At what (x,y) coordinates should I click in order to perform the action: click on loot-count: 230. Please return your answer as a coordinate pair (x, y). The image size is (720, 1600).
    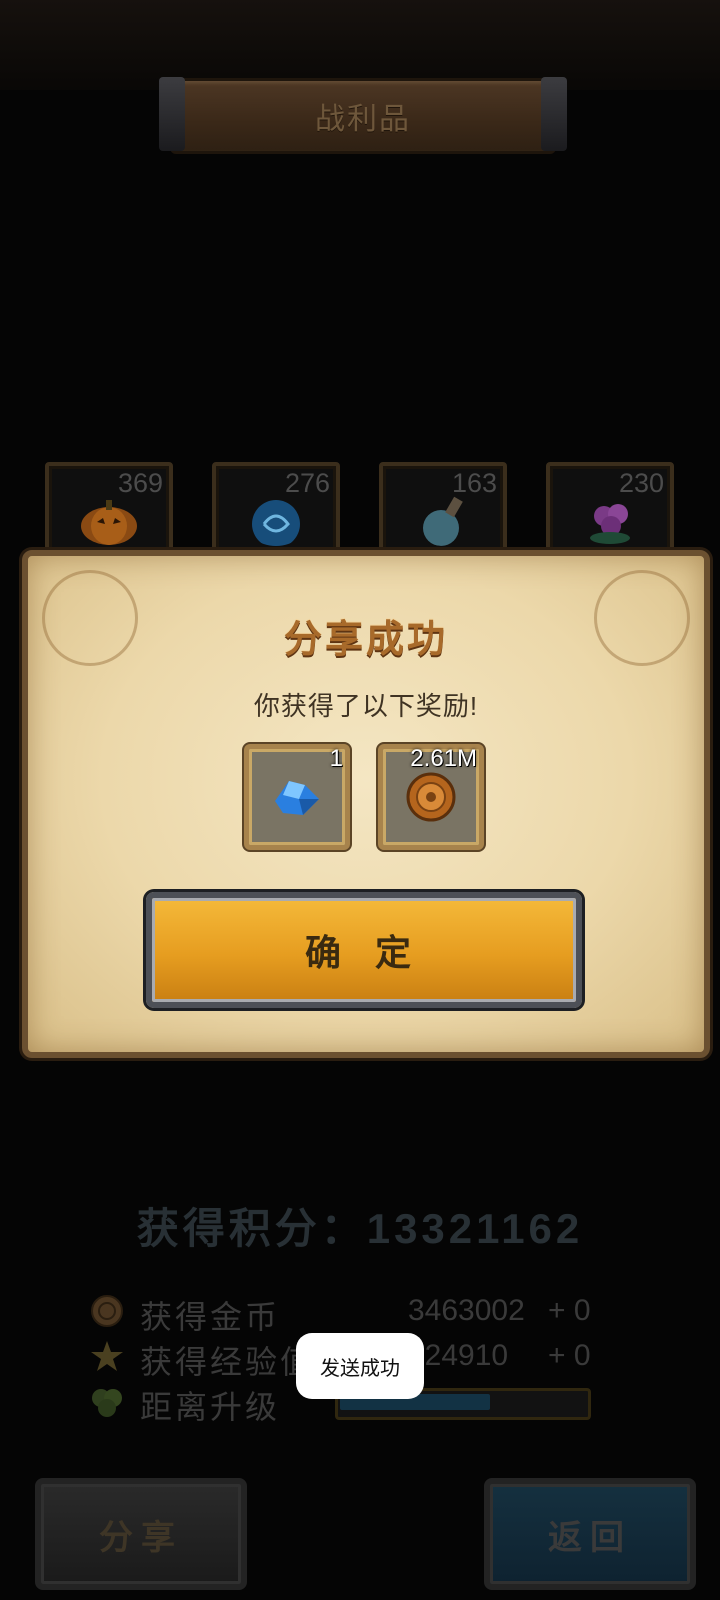
    Looking at the image, I should click on (641, 483).